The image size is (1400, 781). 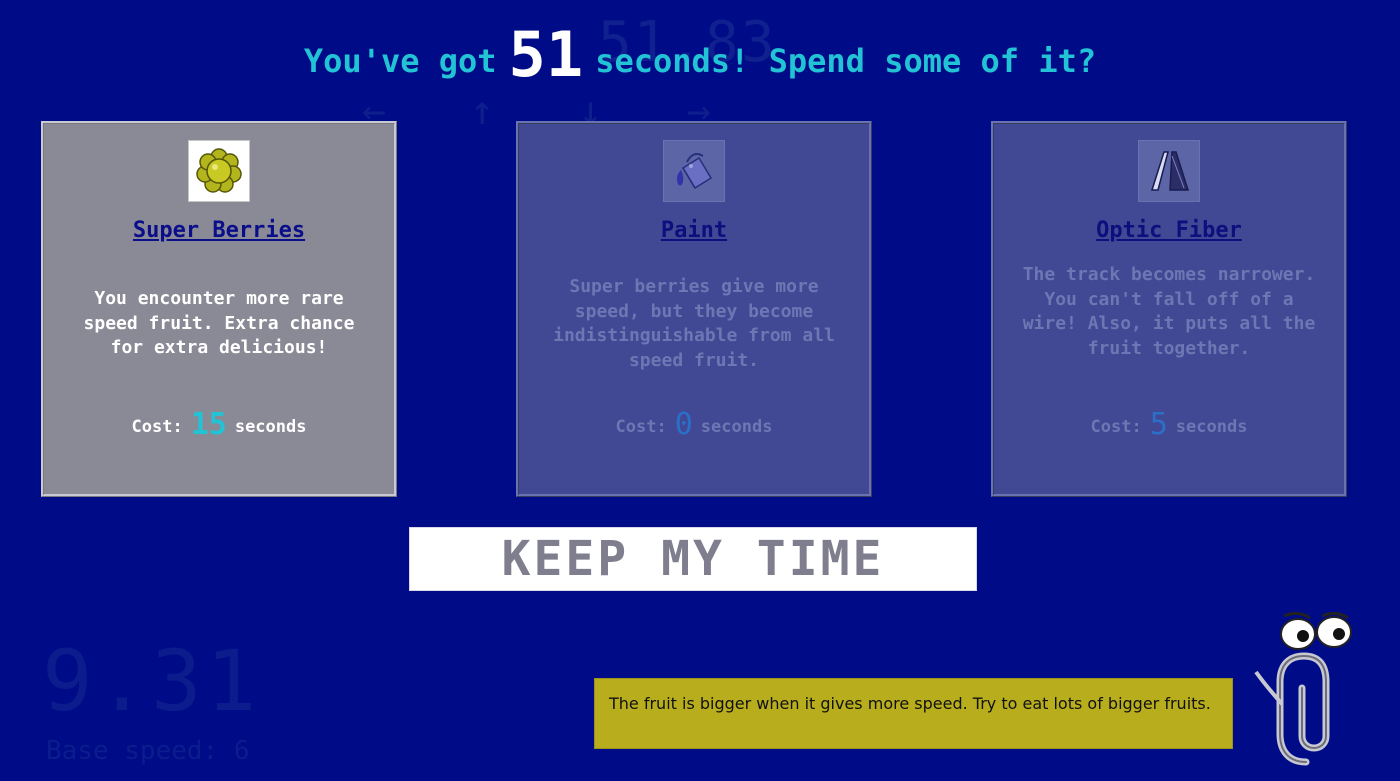 What do you see at coordinates (208, 424) in the screenshot?
I see `cost-value: 15` at bounding box center [208, 424].